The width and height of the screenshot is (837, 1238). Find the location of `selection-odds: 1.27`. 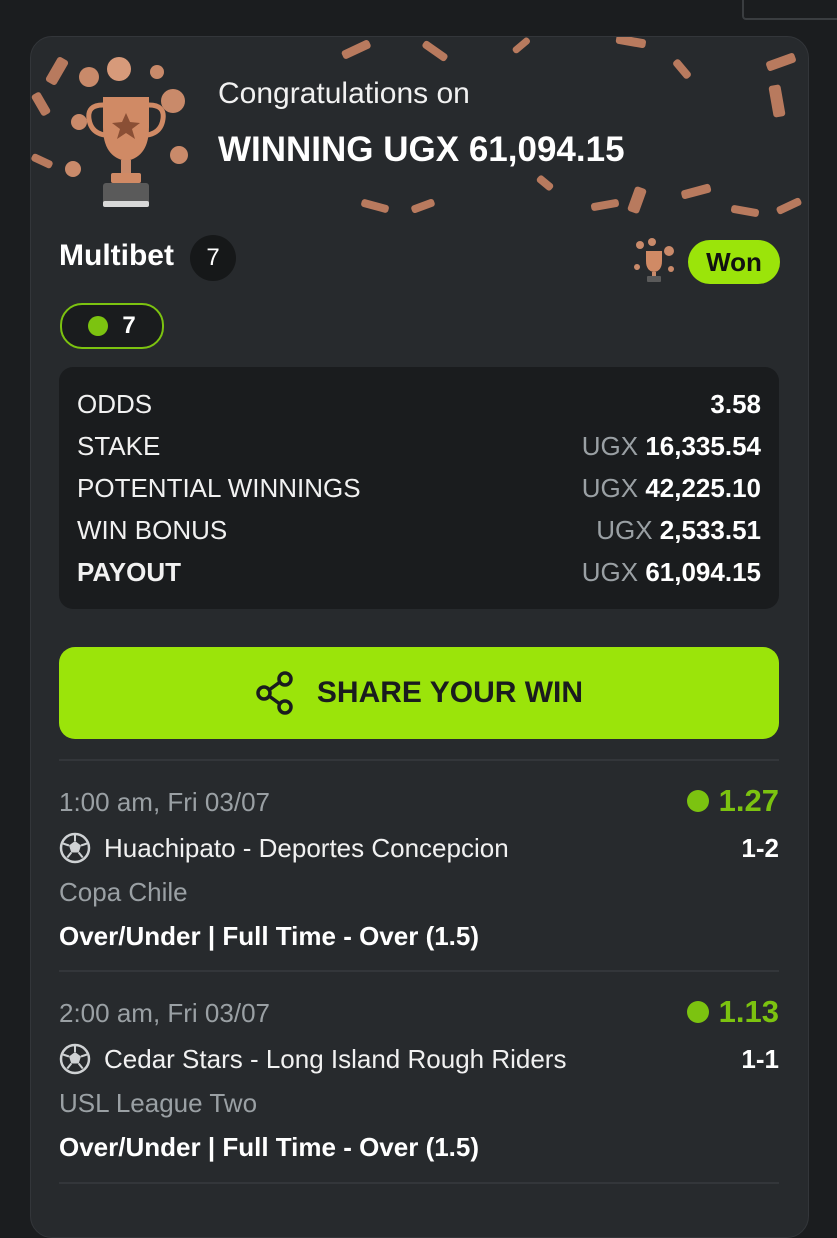

selection-odds: 1.27 is located at coordinates (732, 801).